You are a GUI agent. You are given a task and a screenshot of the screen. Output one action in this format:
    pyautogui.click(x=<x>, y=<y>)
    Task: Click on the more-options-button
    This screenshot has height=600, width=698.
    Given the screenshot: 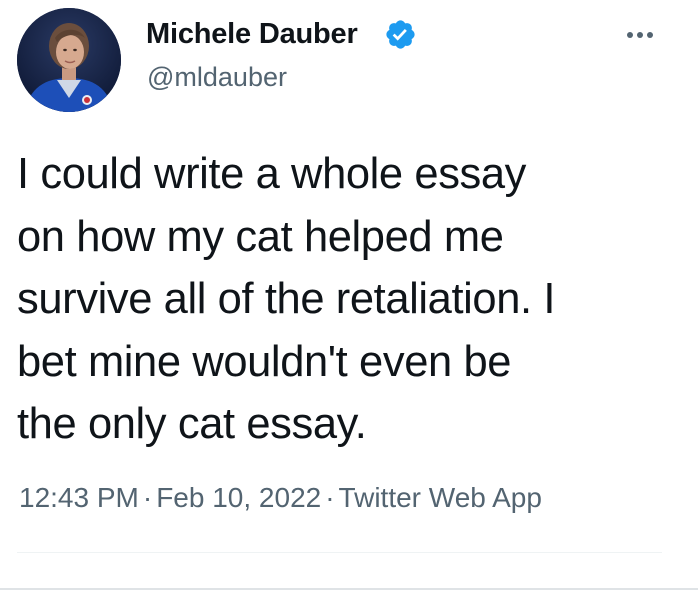 What is the action you would take?
    pyautogui.click(x=640, y=35)
    